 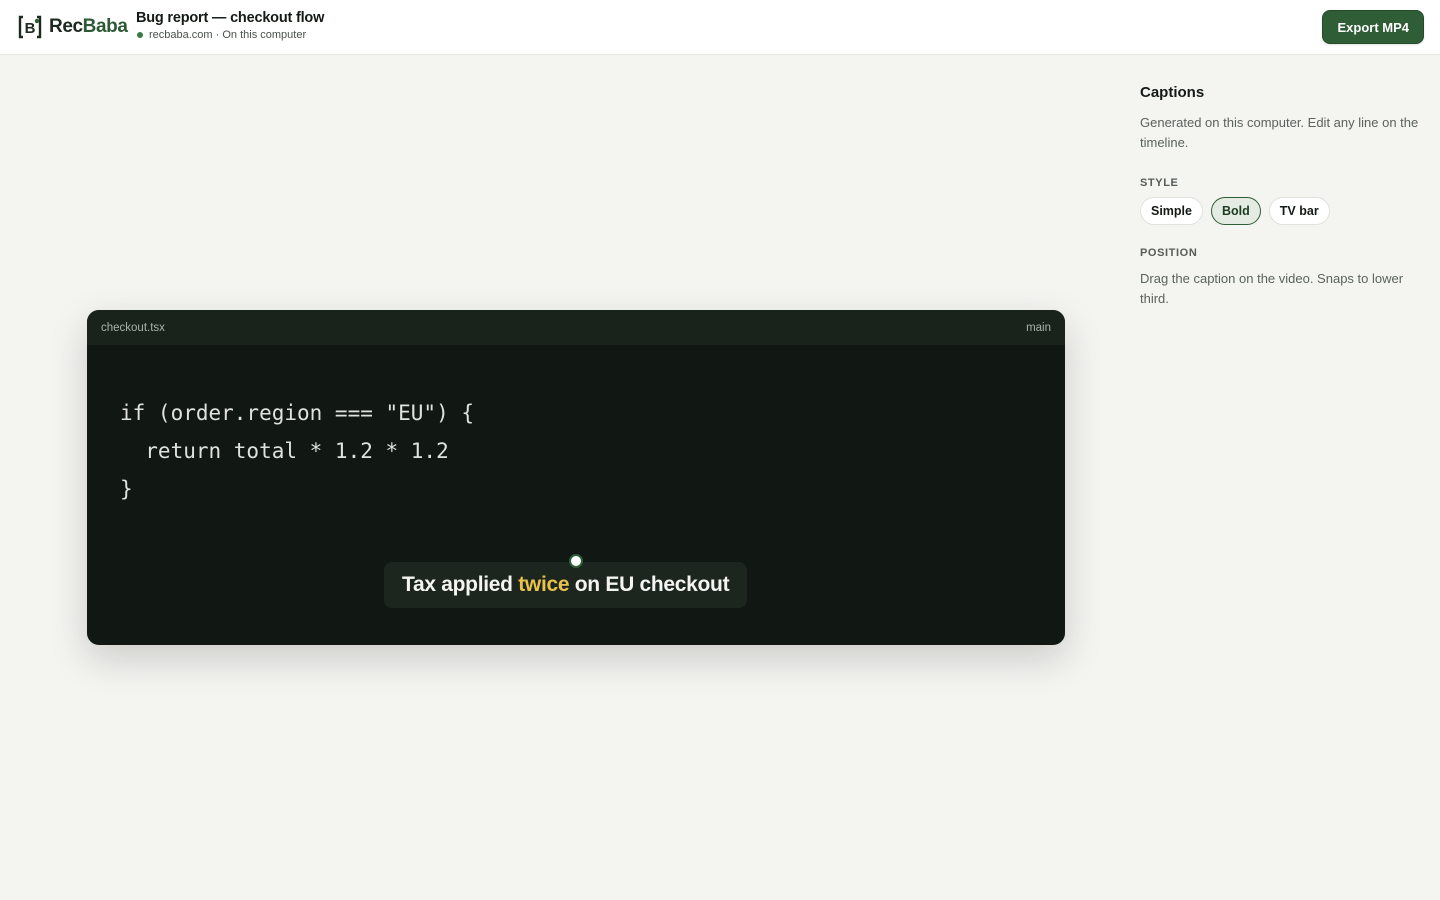 What do you see at coordinates (230, 18) in the screenshot?
I see `document-title: Bug report — checkout flow` at bounding box center [230, 18].